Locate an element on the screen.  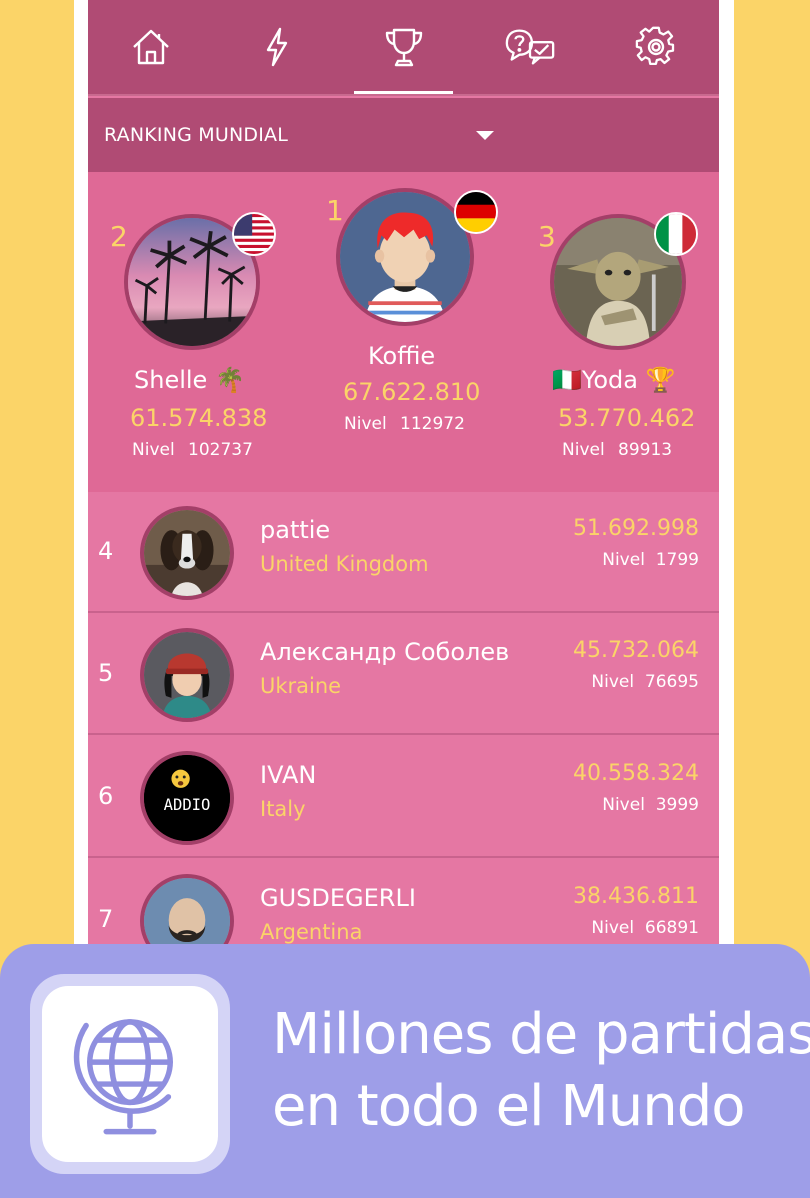
player-level: Nivel 76695 is located at coordinates (645, 682).